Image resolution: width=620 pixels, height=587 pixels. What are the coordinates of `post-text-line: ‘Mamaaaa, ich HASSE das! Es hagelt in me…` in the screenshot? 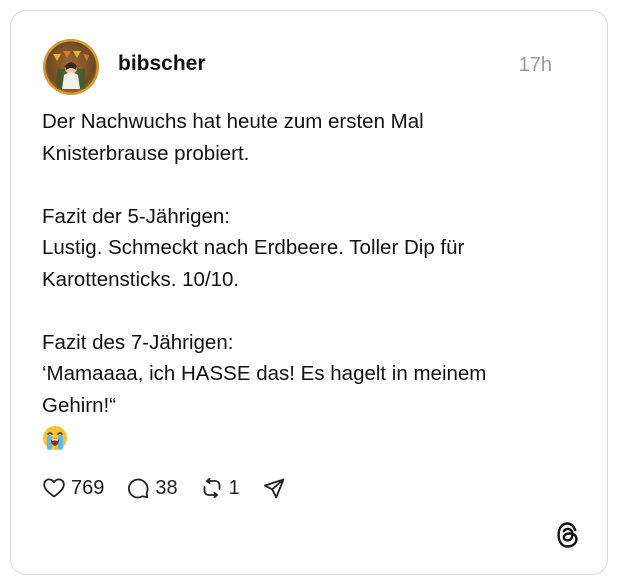 It's located at (264, 373).